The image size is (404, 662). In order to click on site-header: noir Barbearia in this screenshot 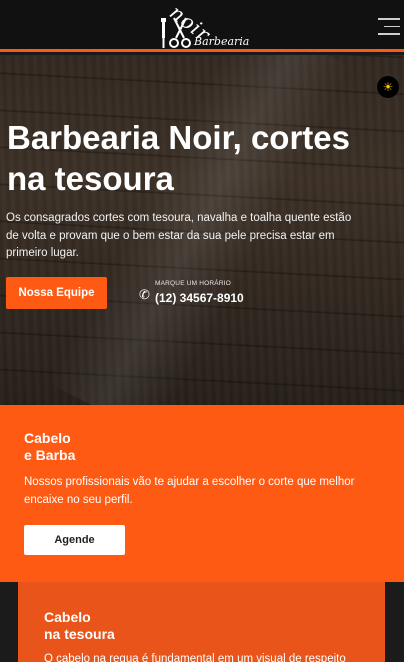, I will do `click(202, 26)`.